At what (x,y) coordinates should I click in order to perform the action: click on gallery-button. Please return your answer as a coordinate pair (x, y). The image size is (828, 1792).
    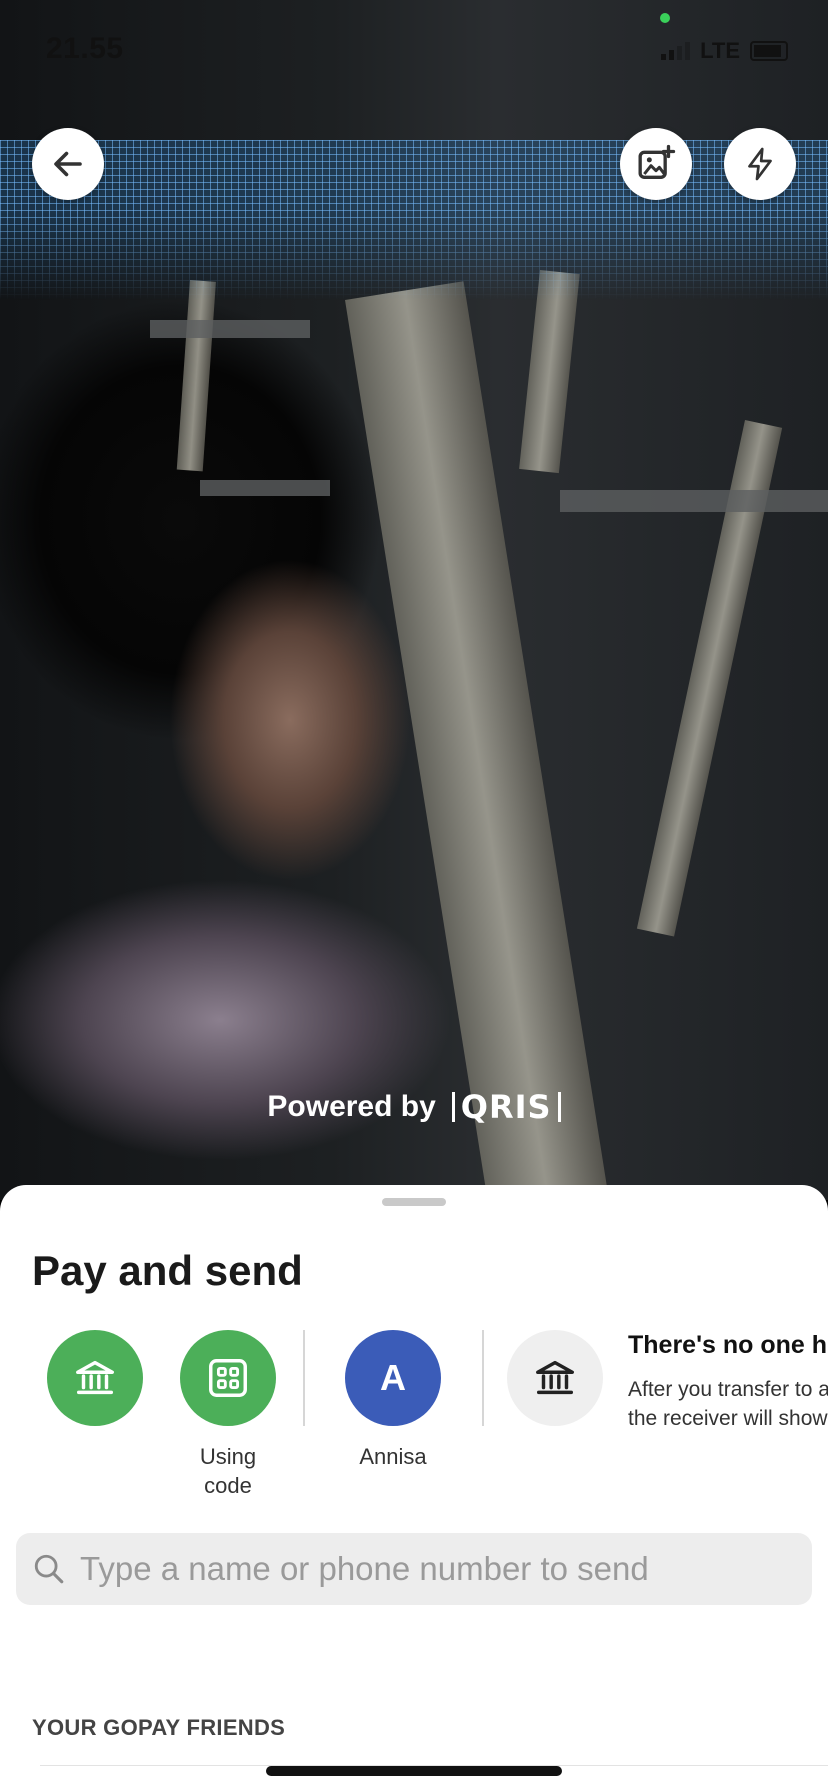
    Looking at the image, I should click on (656, 164).